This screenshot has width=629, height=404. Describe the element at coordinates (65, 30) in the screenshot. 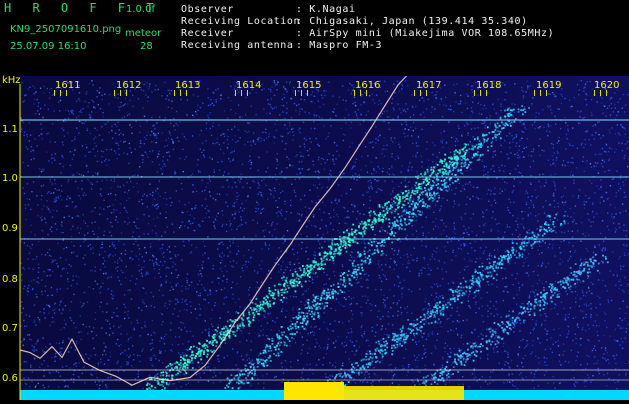

I see `file-name: KN9_2507091610.png` at that location.